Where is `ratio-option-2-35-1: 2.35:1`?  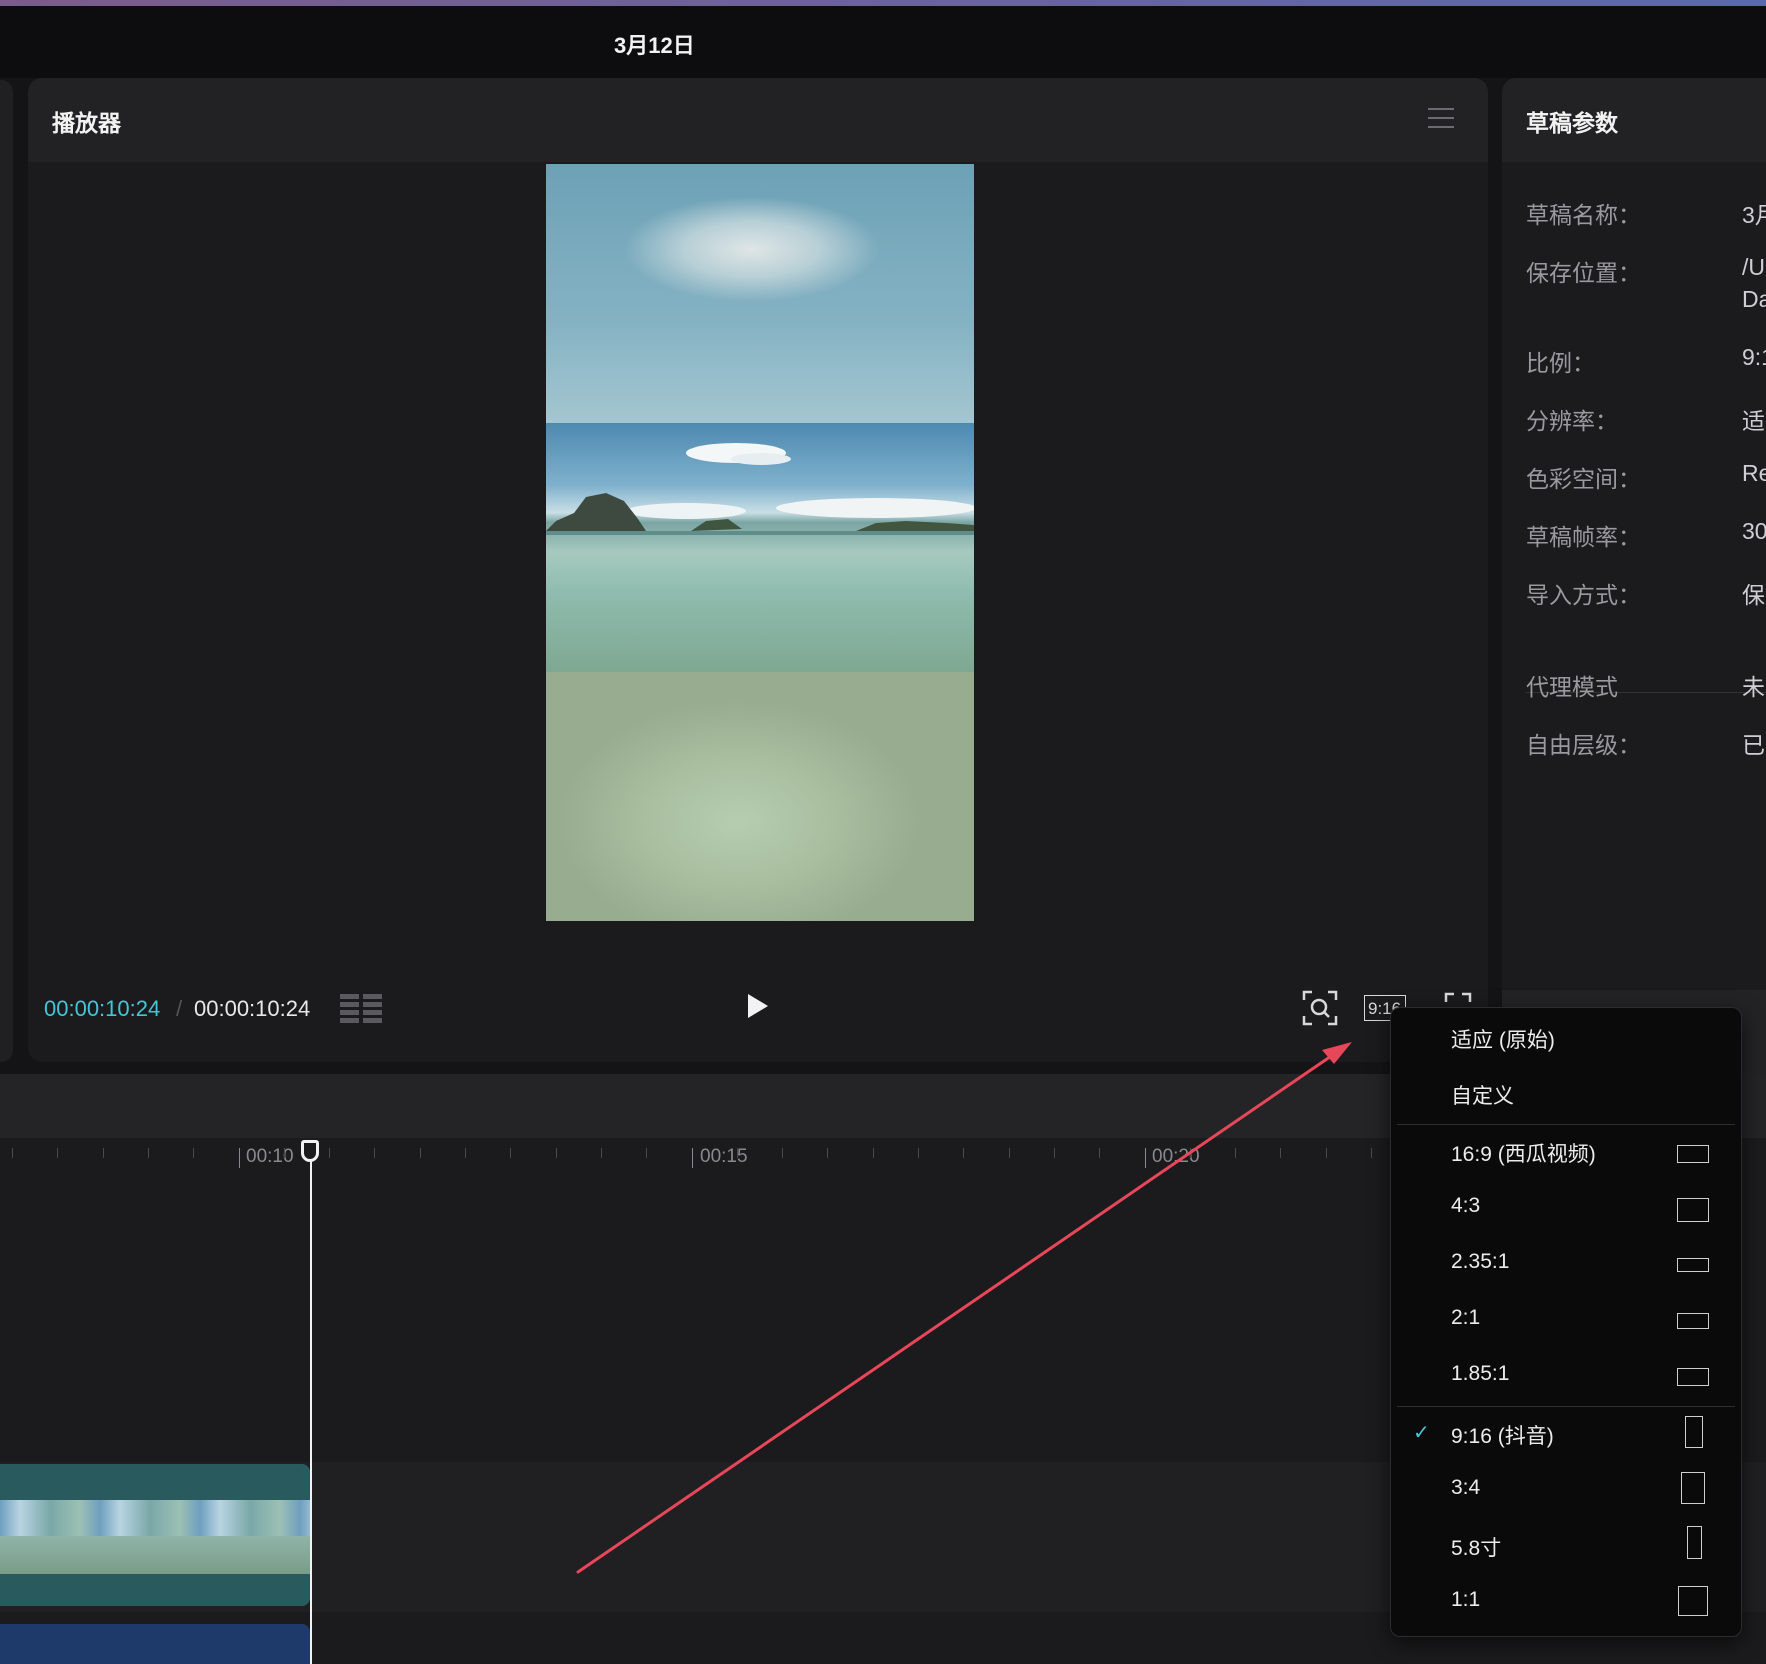 ratio-option-2-35-1: 2.35:1 is located at coordinates (1480, 1262).